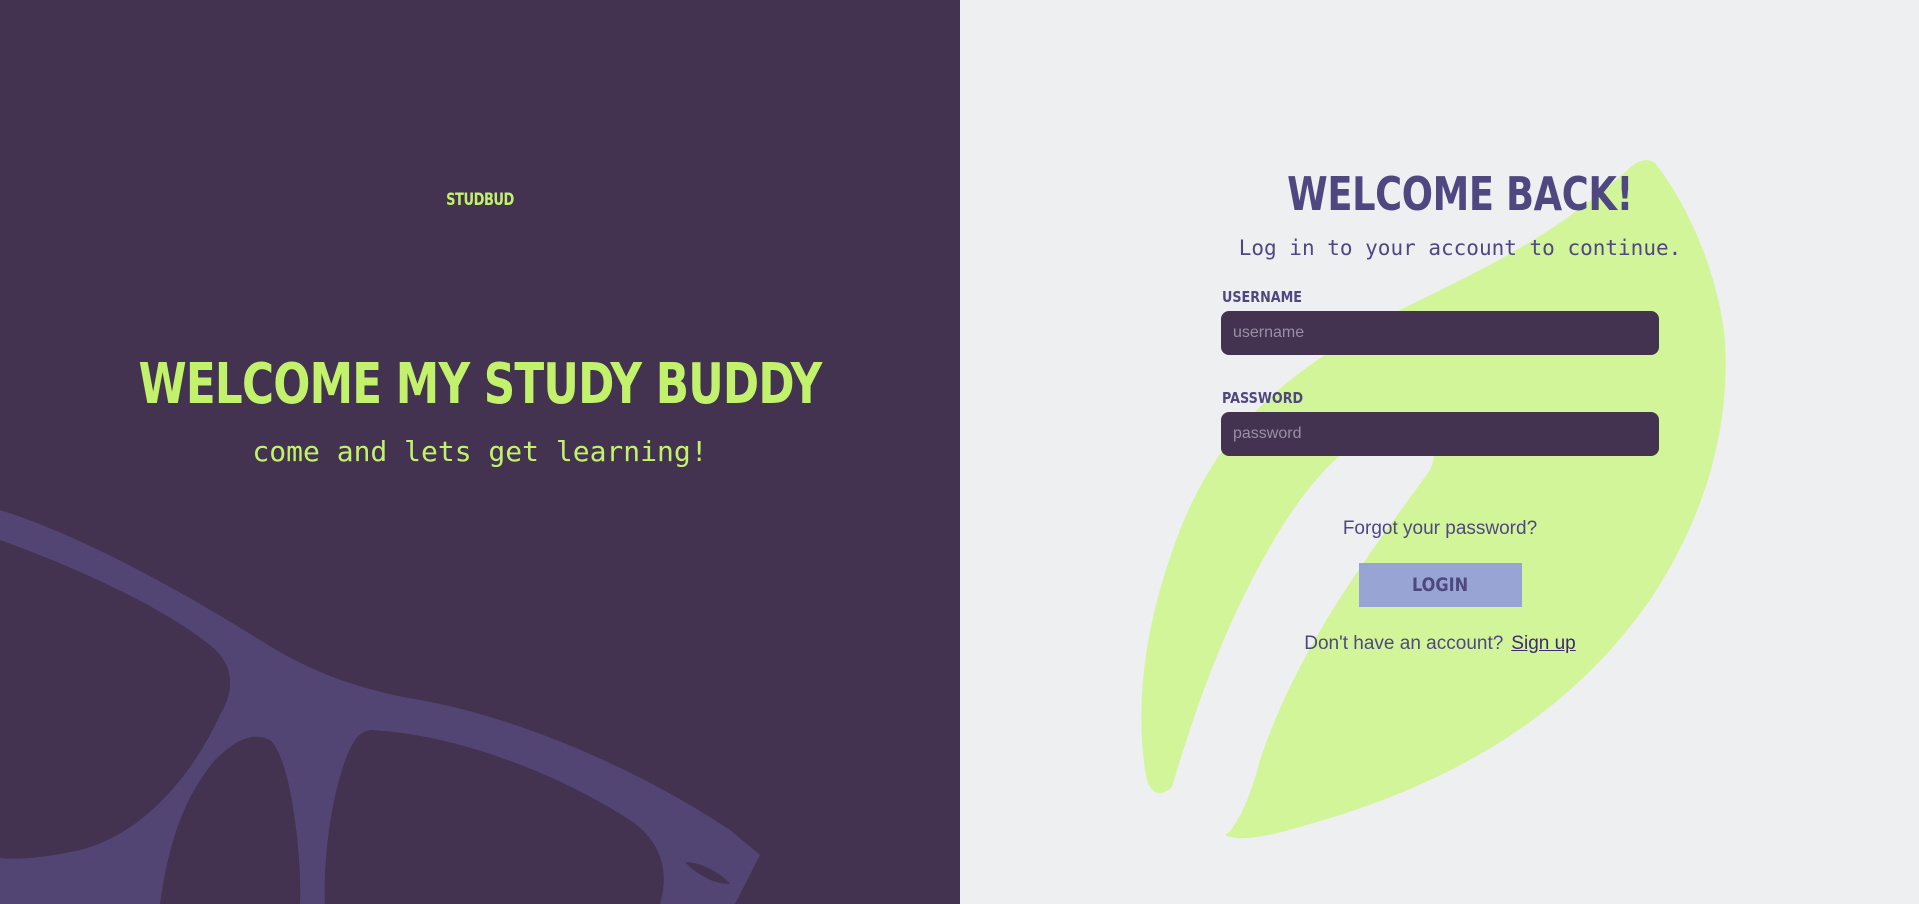 The height and width of the screenshot is (904, 1919). What do you see at coordinates (1460, 194) in the screenshot?
I see `login-title: WELCOME BACK!` at bounding box center [1460, 194].